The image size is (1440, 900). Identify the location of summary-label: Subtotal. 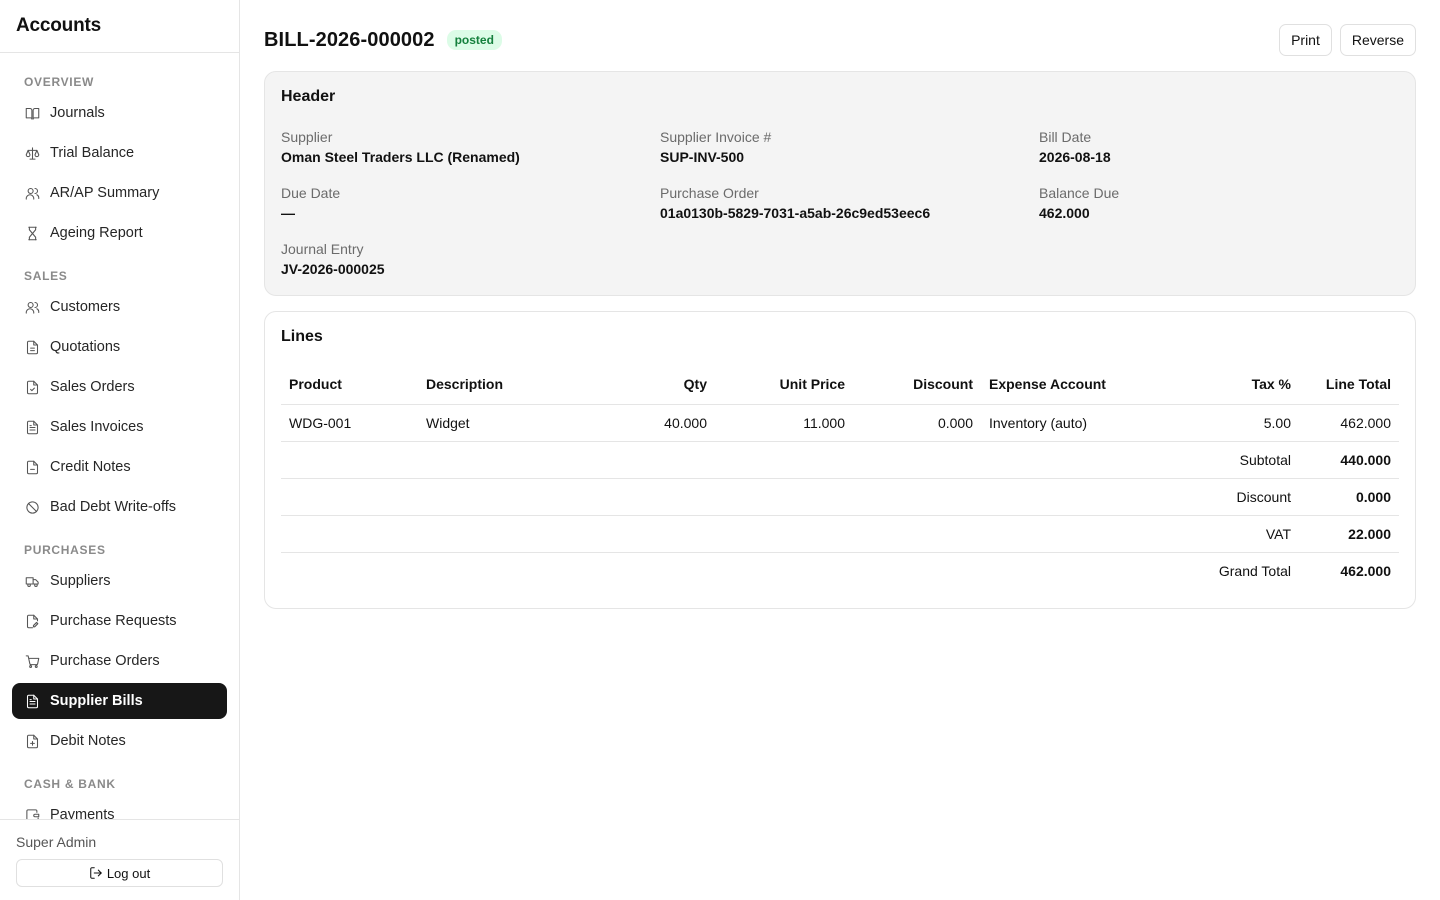
(790, 459).